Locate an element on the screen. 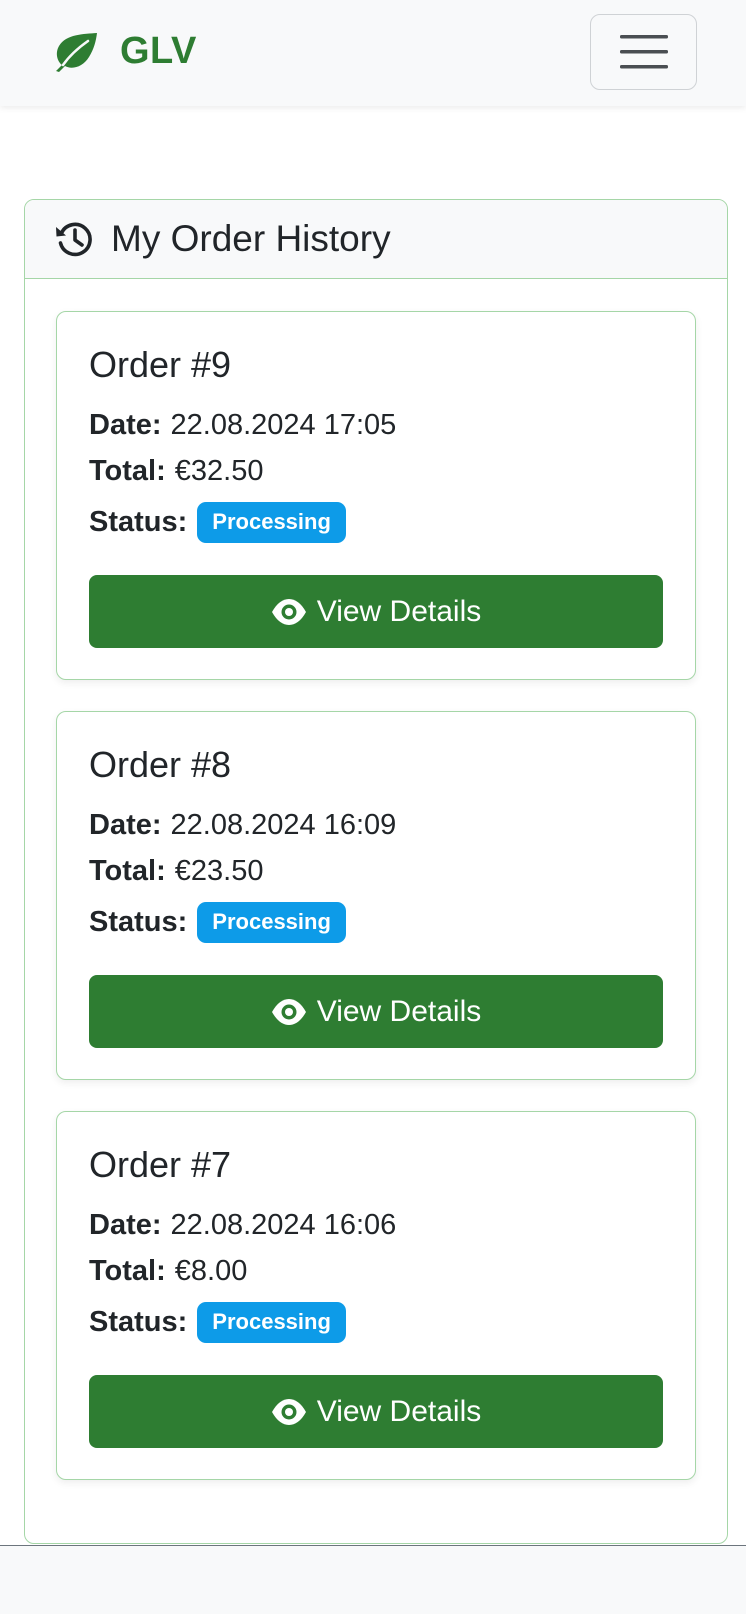 This screenshot has height=1614, width=746. footer is located at coordinates (373, 1579).